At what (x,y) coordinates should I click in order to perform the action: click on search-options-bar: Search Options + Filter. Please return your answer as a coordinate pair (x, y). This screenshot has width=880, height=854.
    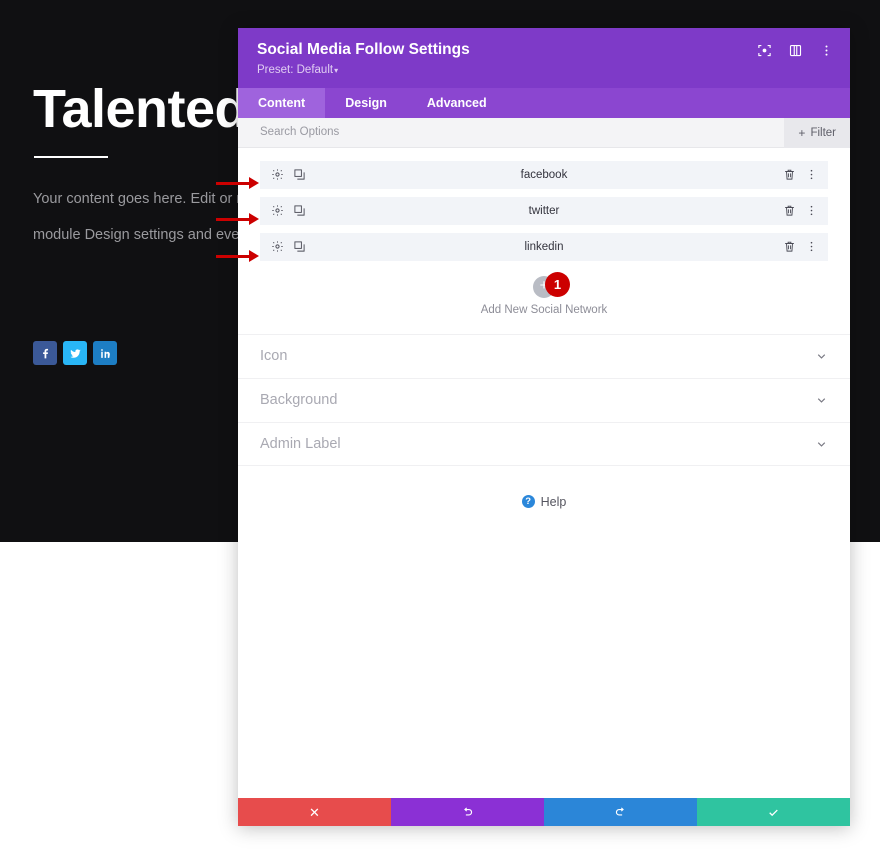
    Looking at the image, I should click on (544, 132).